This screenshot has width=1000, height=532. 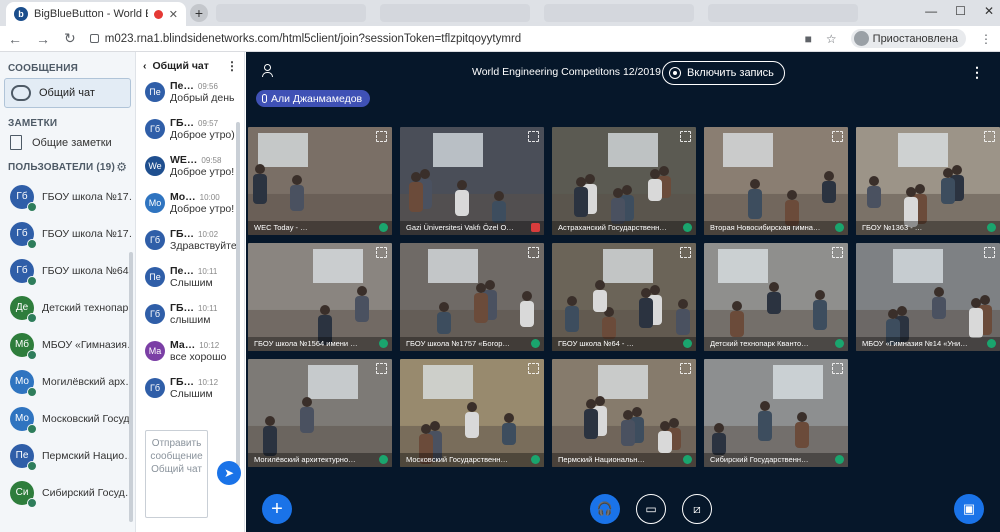 I want to click on maximize-icon: ☐, so click(x=960, y=11).